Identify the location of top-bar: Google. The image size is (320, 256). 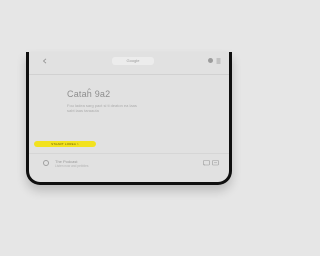
(129, 62).